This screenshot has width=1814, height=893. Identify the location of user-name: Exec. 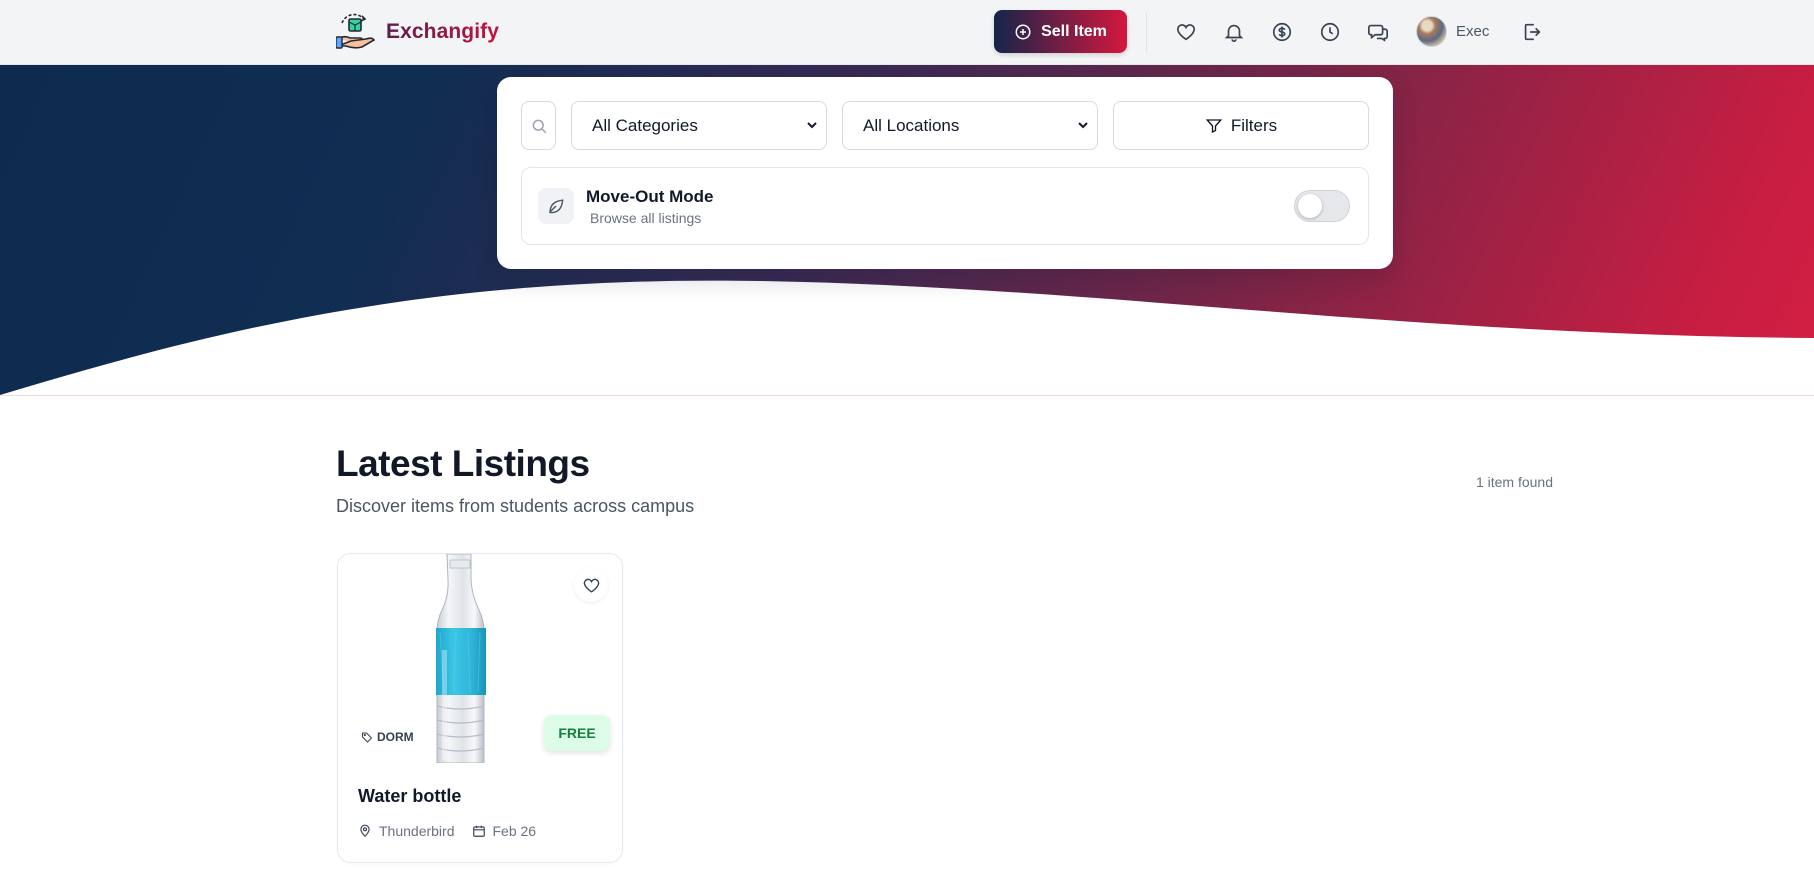
(1472, 31).